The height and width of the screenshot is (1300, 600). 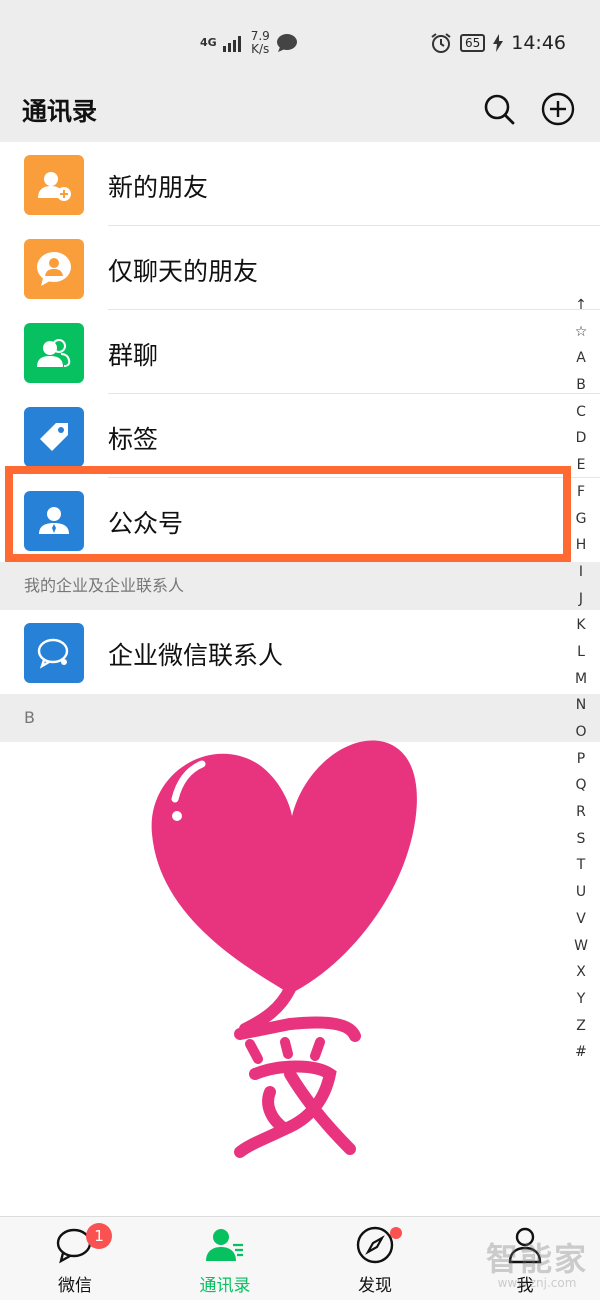 I want to click on menu-item-chat-only-friends: 仅聊天的朋友, so click(x=300, y=268).